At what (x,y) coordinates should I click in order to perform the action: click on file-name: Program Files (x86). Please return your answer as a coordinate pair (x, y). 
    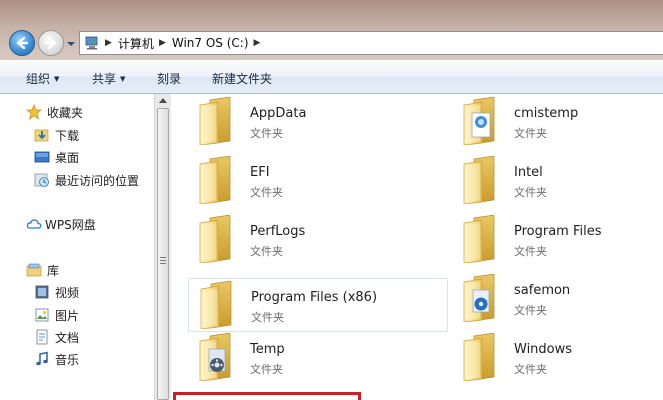
    Looking at the image, I should click on (314, 297).